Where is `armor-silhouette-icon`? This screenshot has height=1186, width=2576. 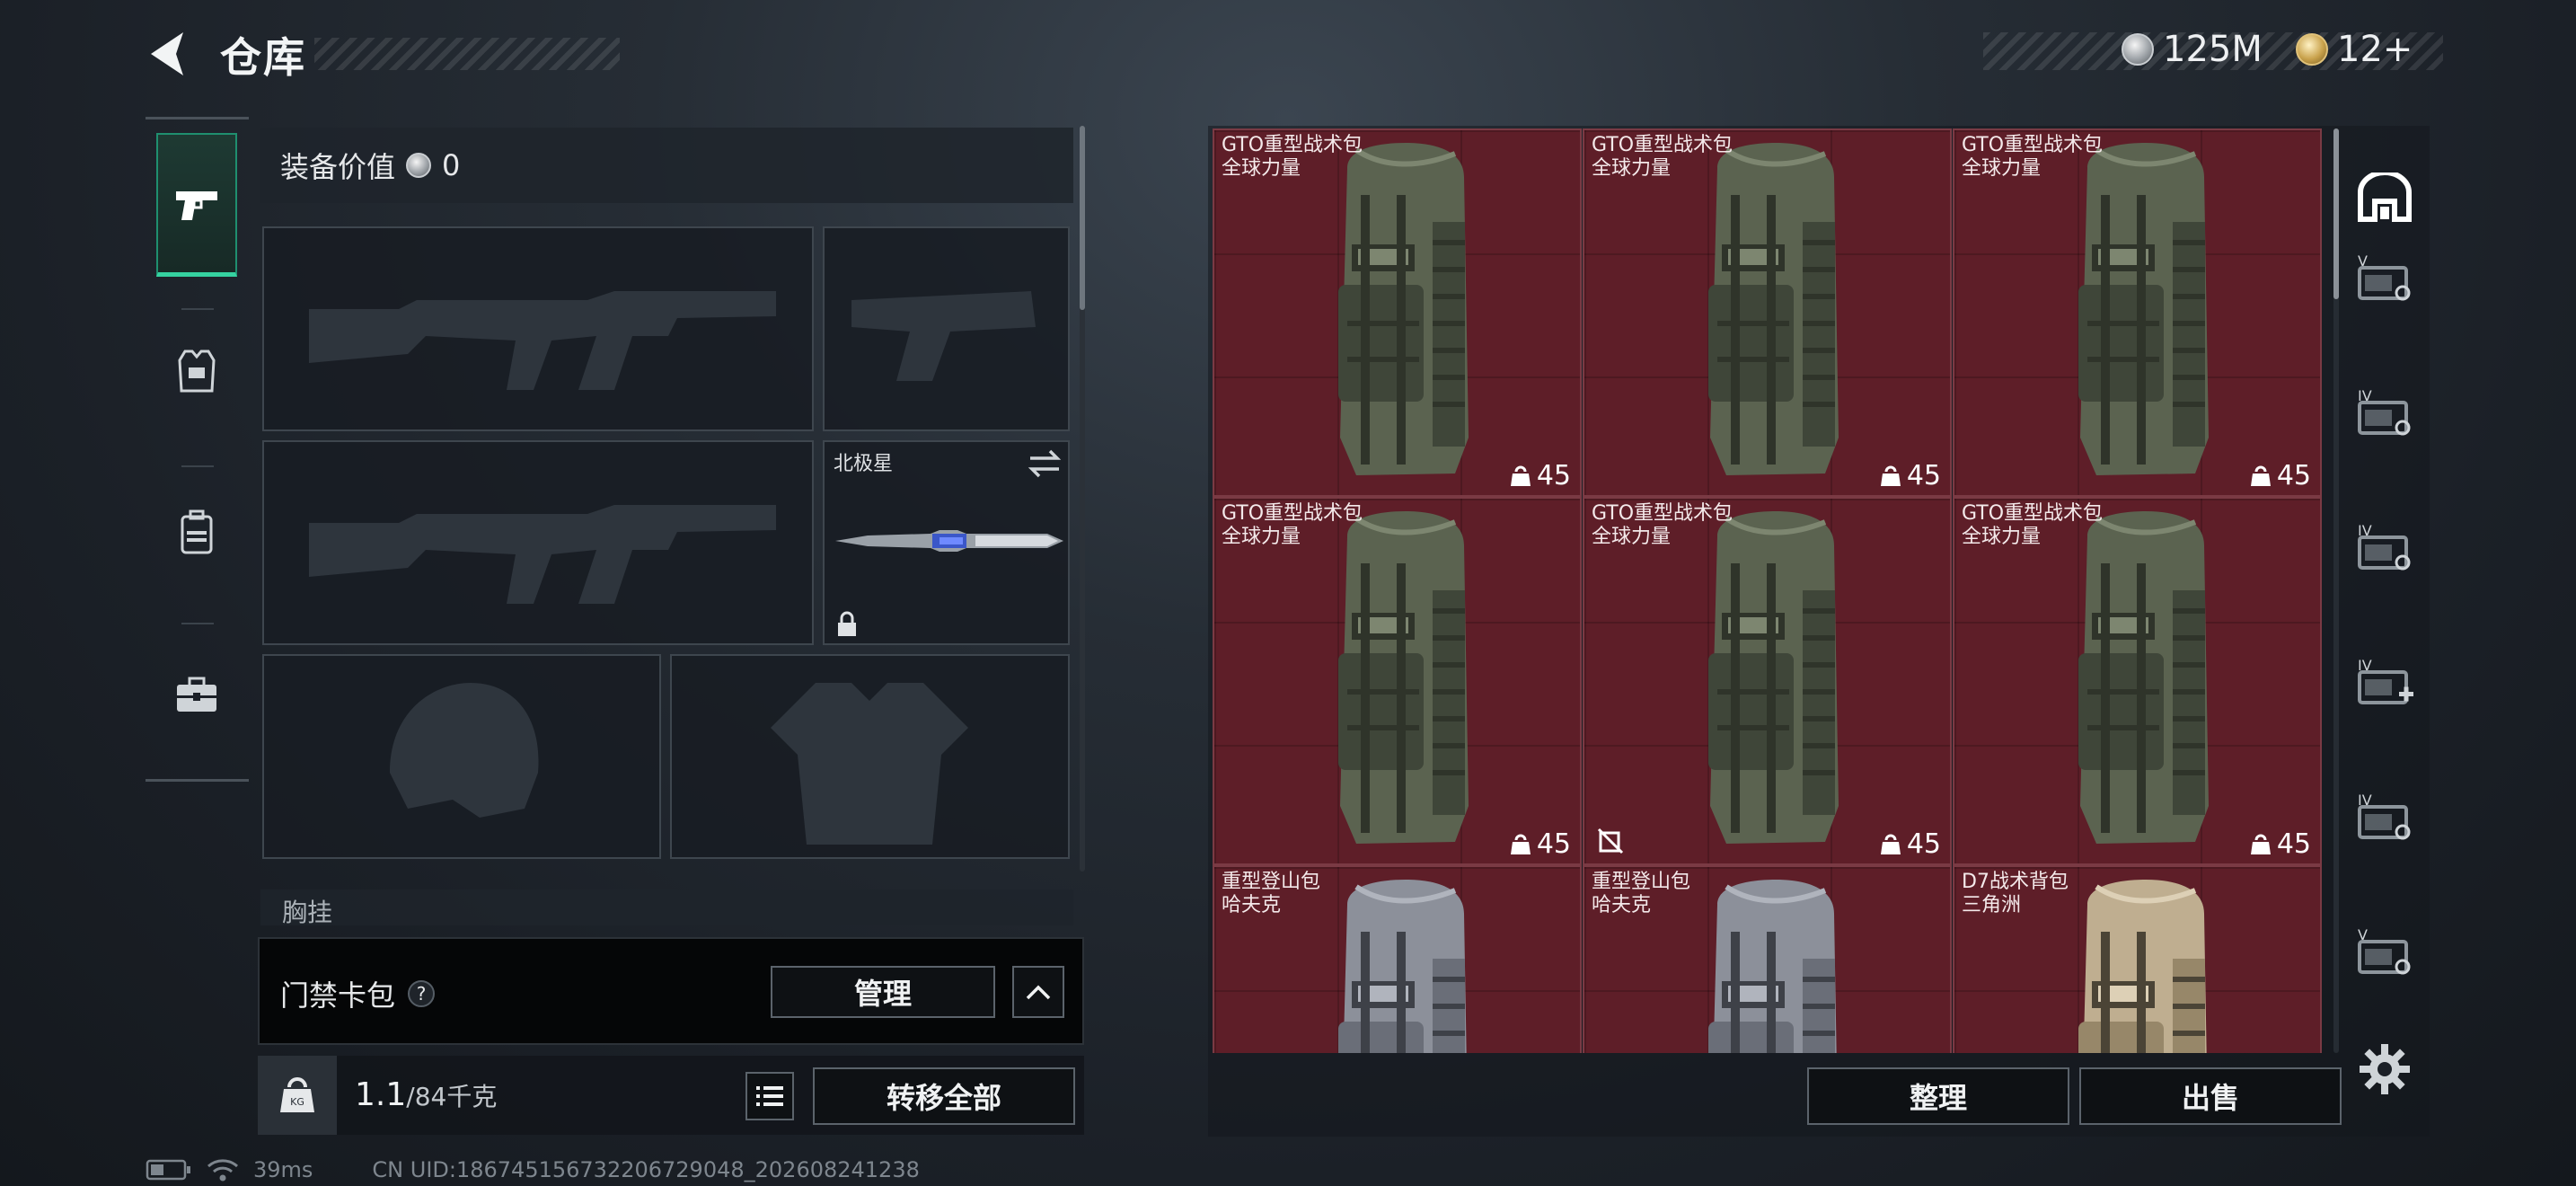 armor-silhouette-icon is located at coordinates (869, 764).